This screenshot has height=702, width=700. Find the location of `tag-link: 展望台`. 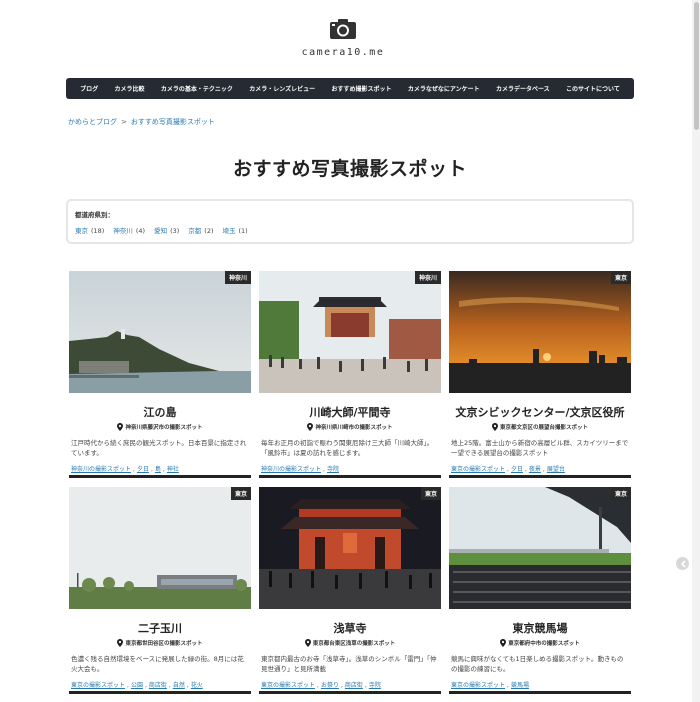

tag-link: 展望台 is located at coordinates (556, 469).